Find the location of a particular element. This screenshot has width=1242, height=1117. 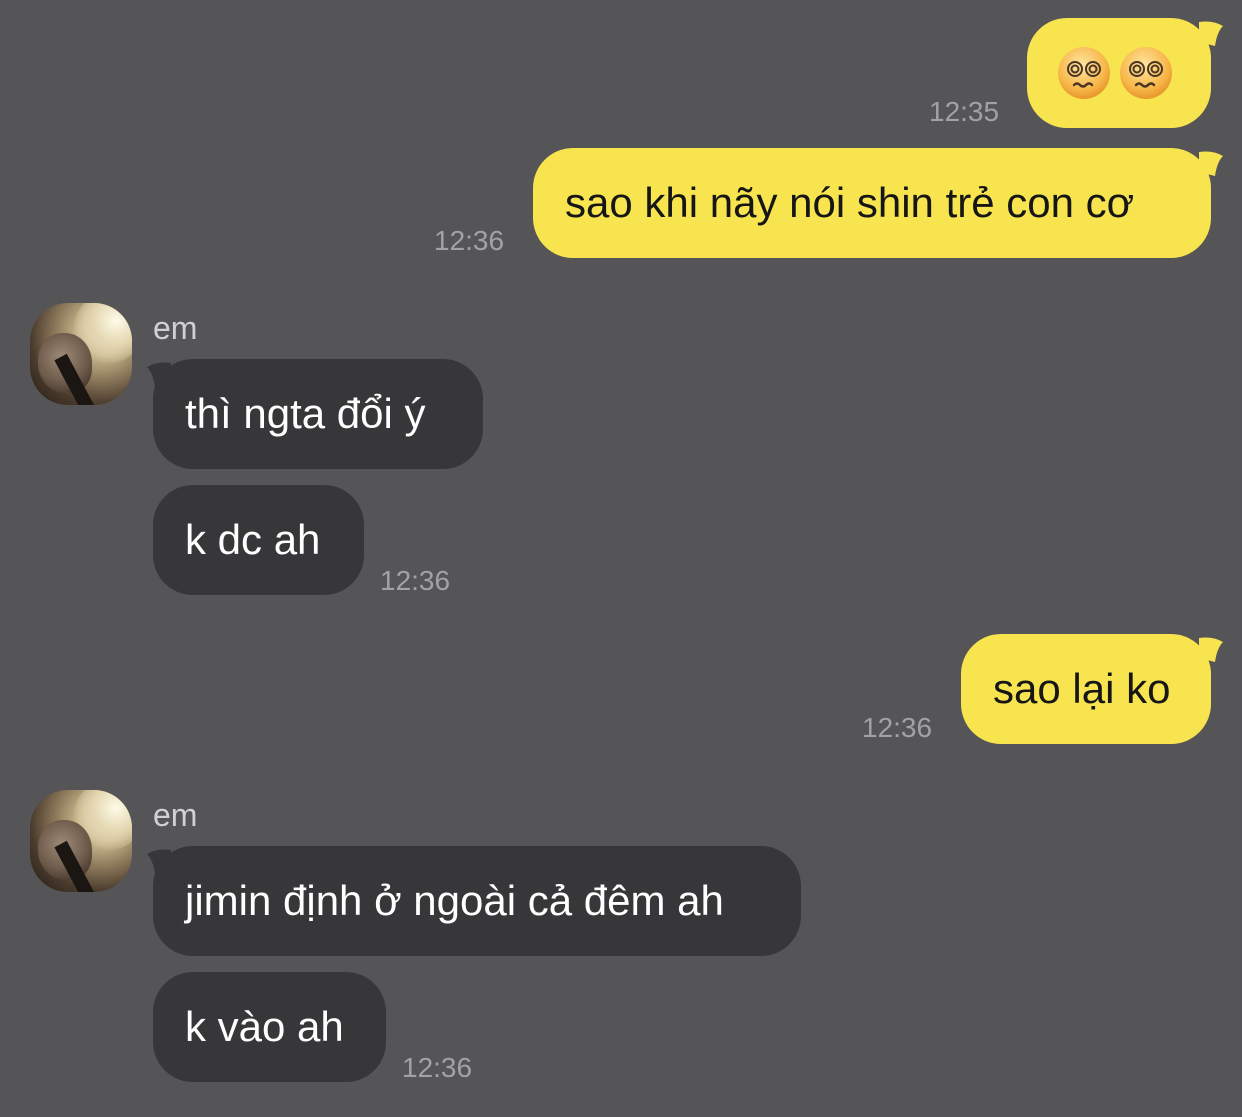

message-time: 12:35 is located at coordinates (964, 111).